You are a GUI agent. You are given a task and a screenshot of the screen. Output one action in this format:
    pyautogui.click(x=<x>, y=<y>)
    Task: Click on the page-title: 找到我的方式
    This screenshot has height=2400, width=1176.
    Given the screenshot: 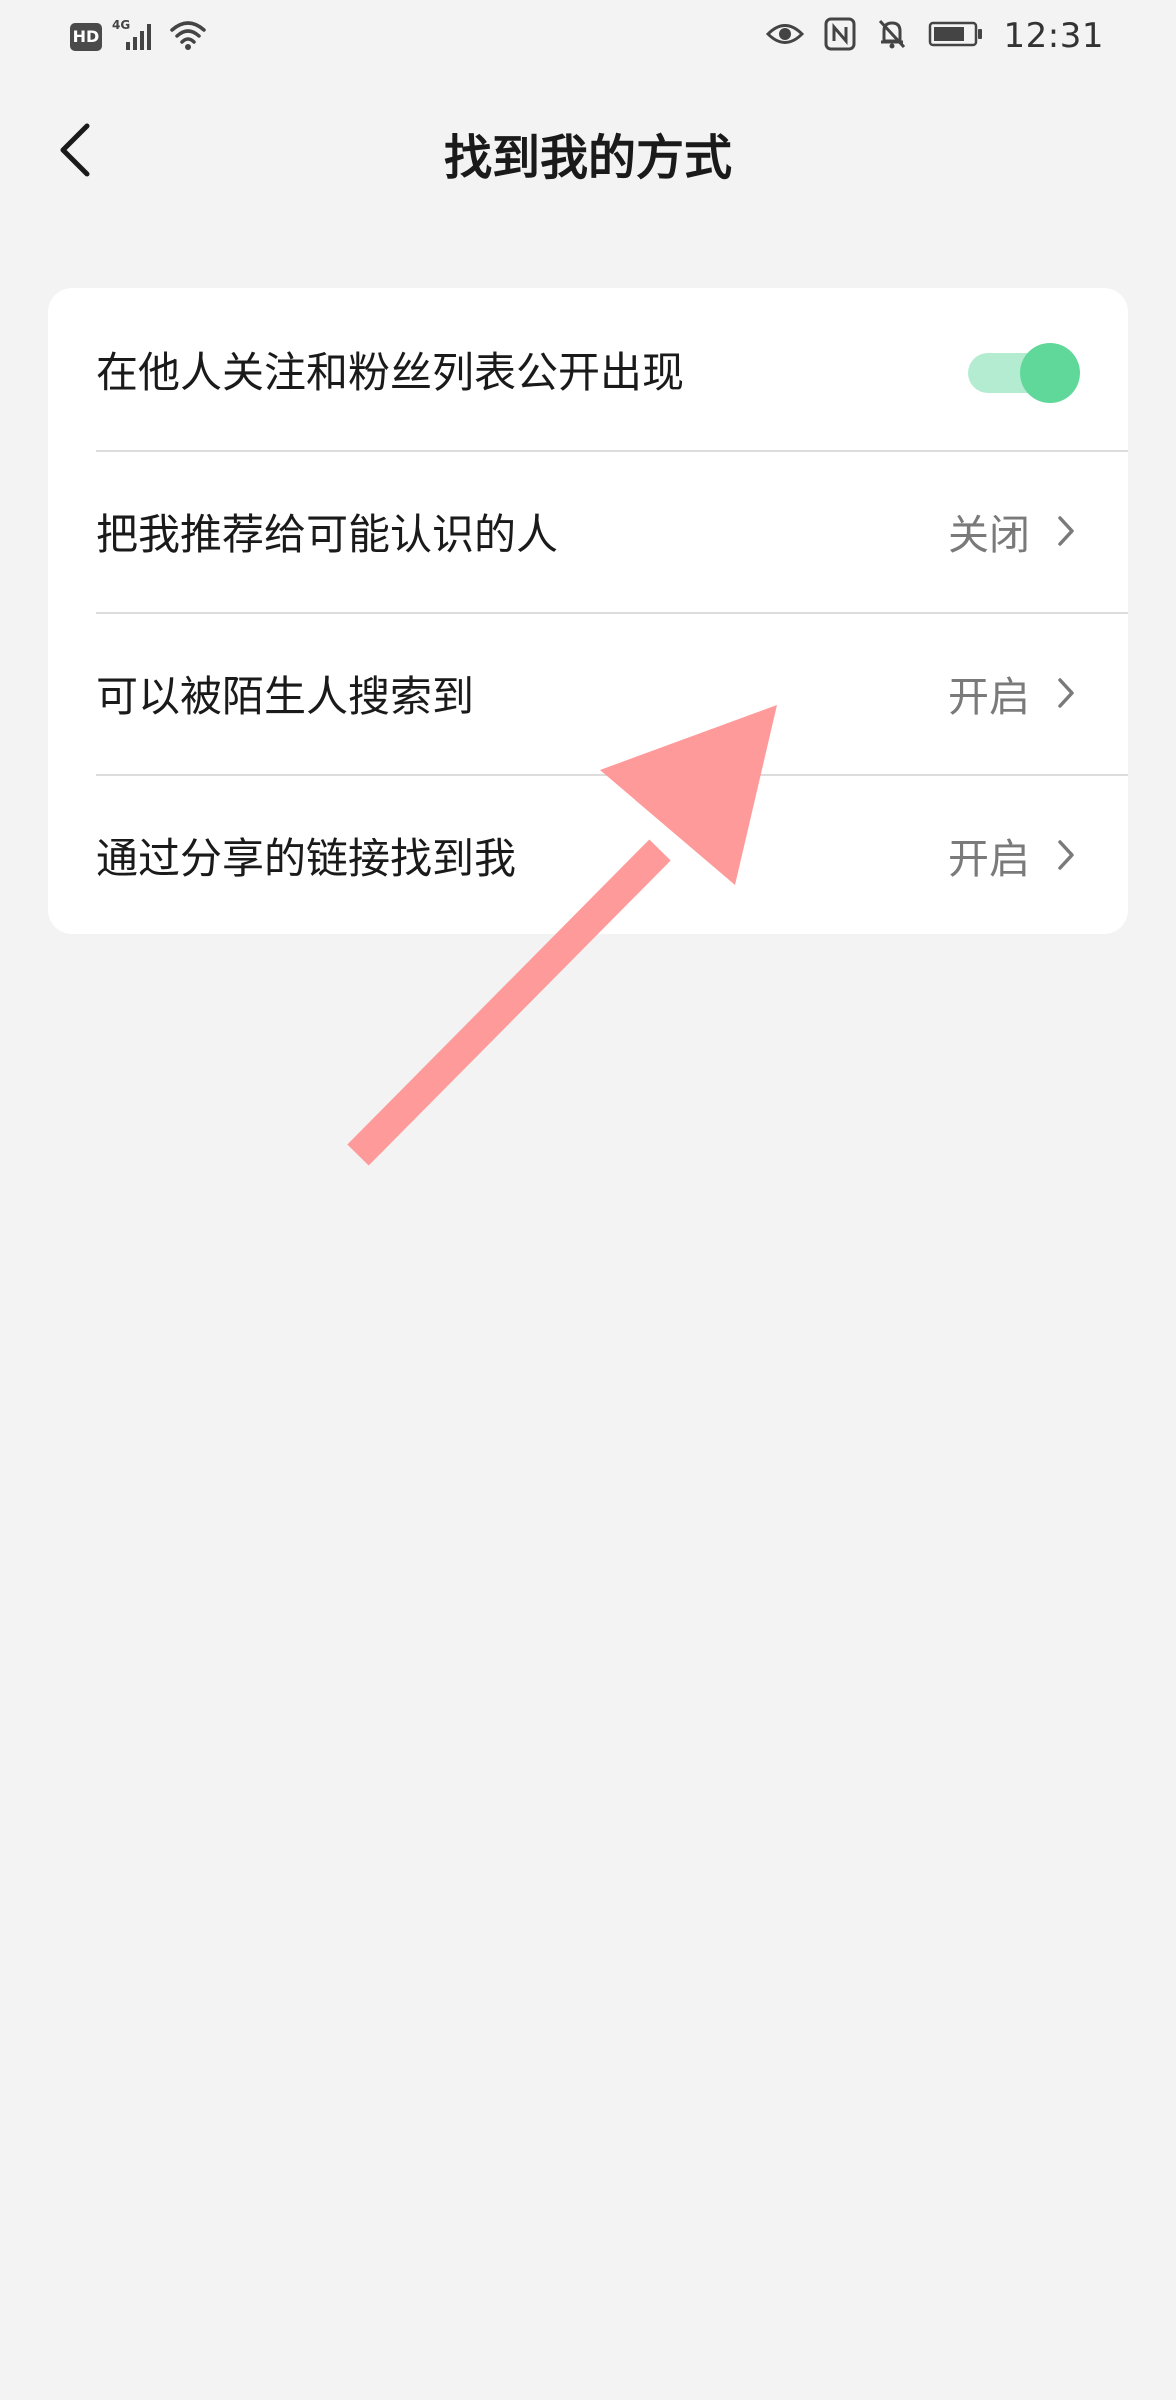 What is the action you would take?
    pyautogui.click(x=587, y=158)
    